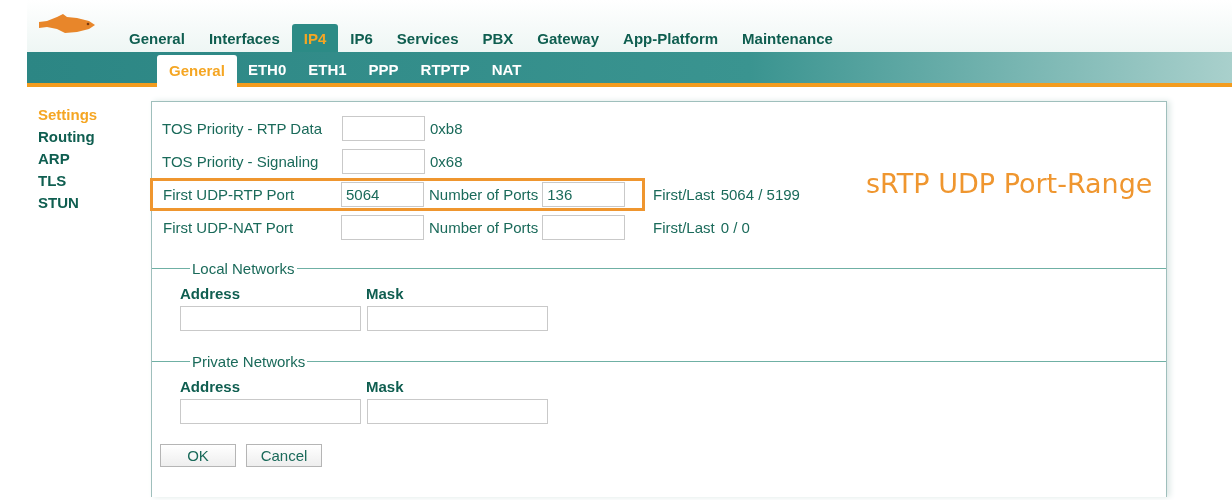 The width and height of the screenshot is (1232, 500). What do you see at coordinates (198, 455) in the screenshot?
I see `ok-button: OK` at bounding box center [198, 455].